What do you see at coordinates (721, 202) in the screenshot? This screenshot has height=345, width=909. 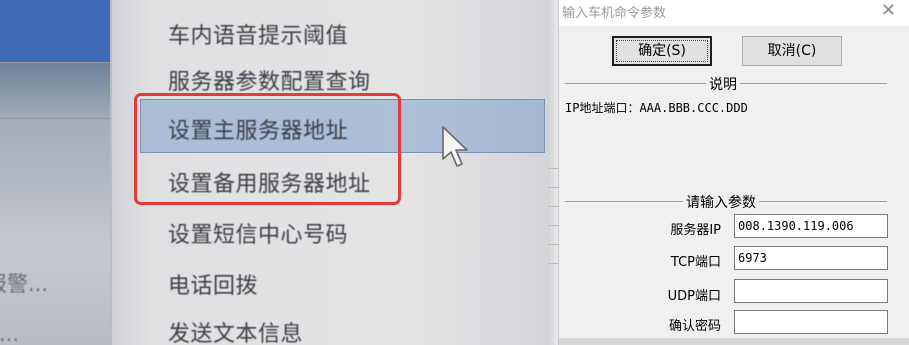 I see `params-group-title: 请输入参数` at bounding box center [721, 202].